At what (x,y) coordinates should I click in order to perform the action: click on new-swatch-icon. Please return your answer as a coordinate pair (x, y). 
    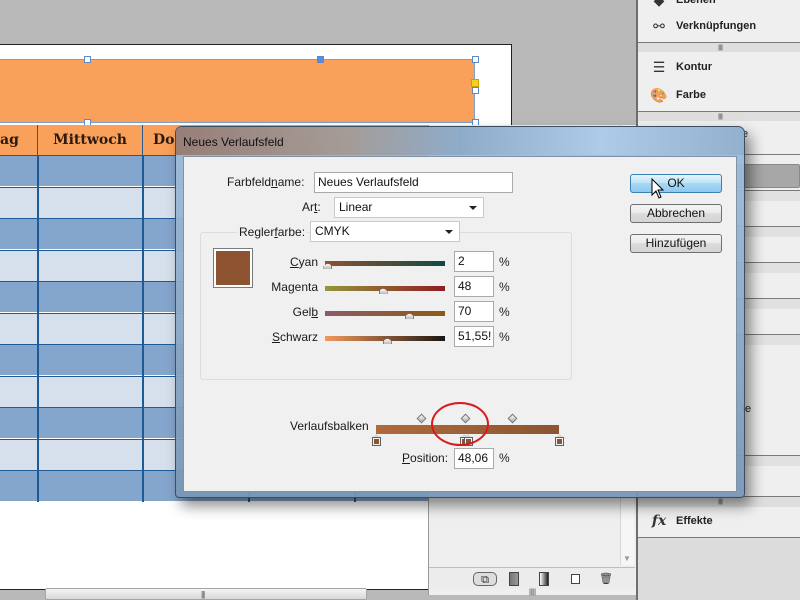
    Looking at the image, I should click on (575, 579).